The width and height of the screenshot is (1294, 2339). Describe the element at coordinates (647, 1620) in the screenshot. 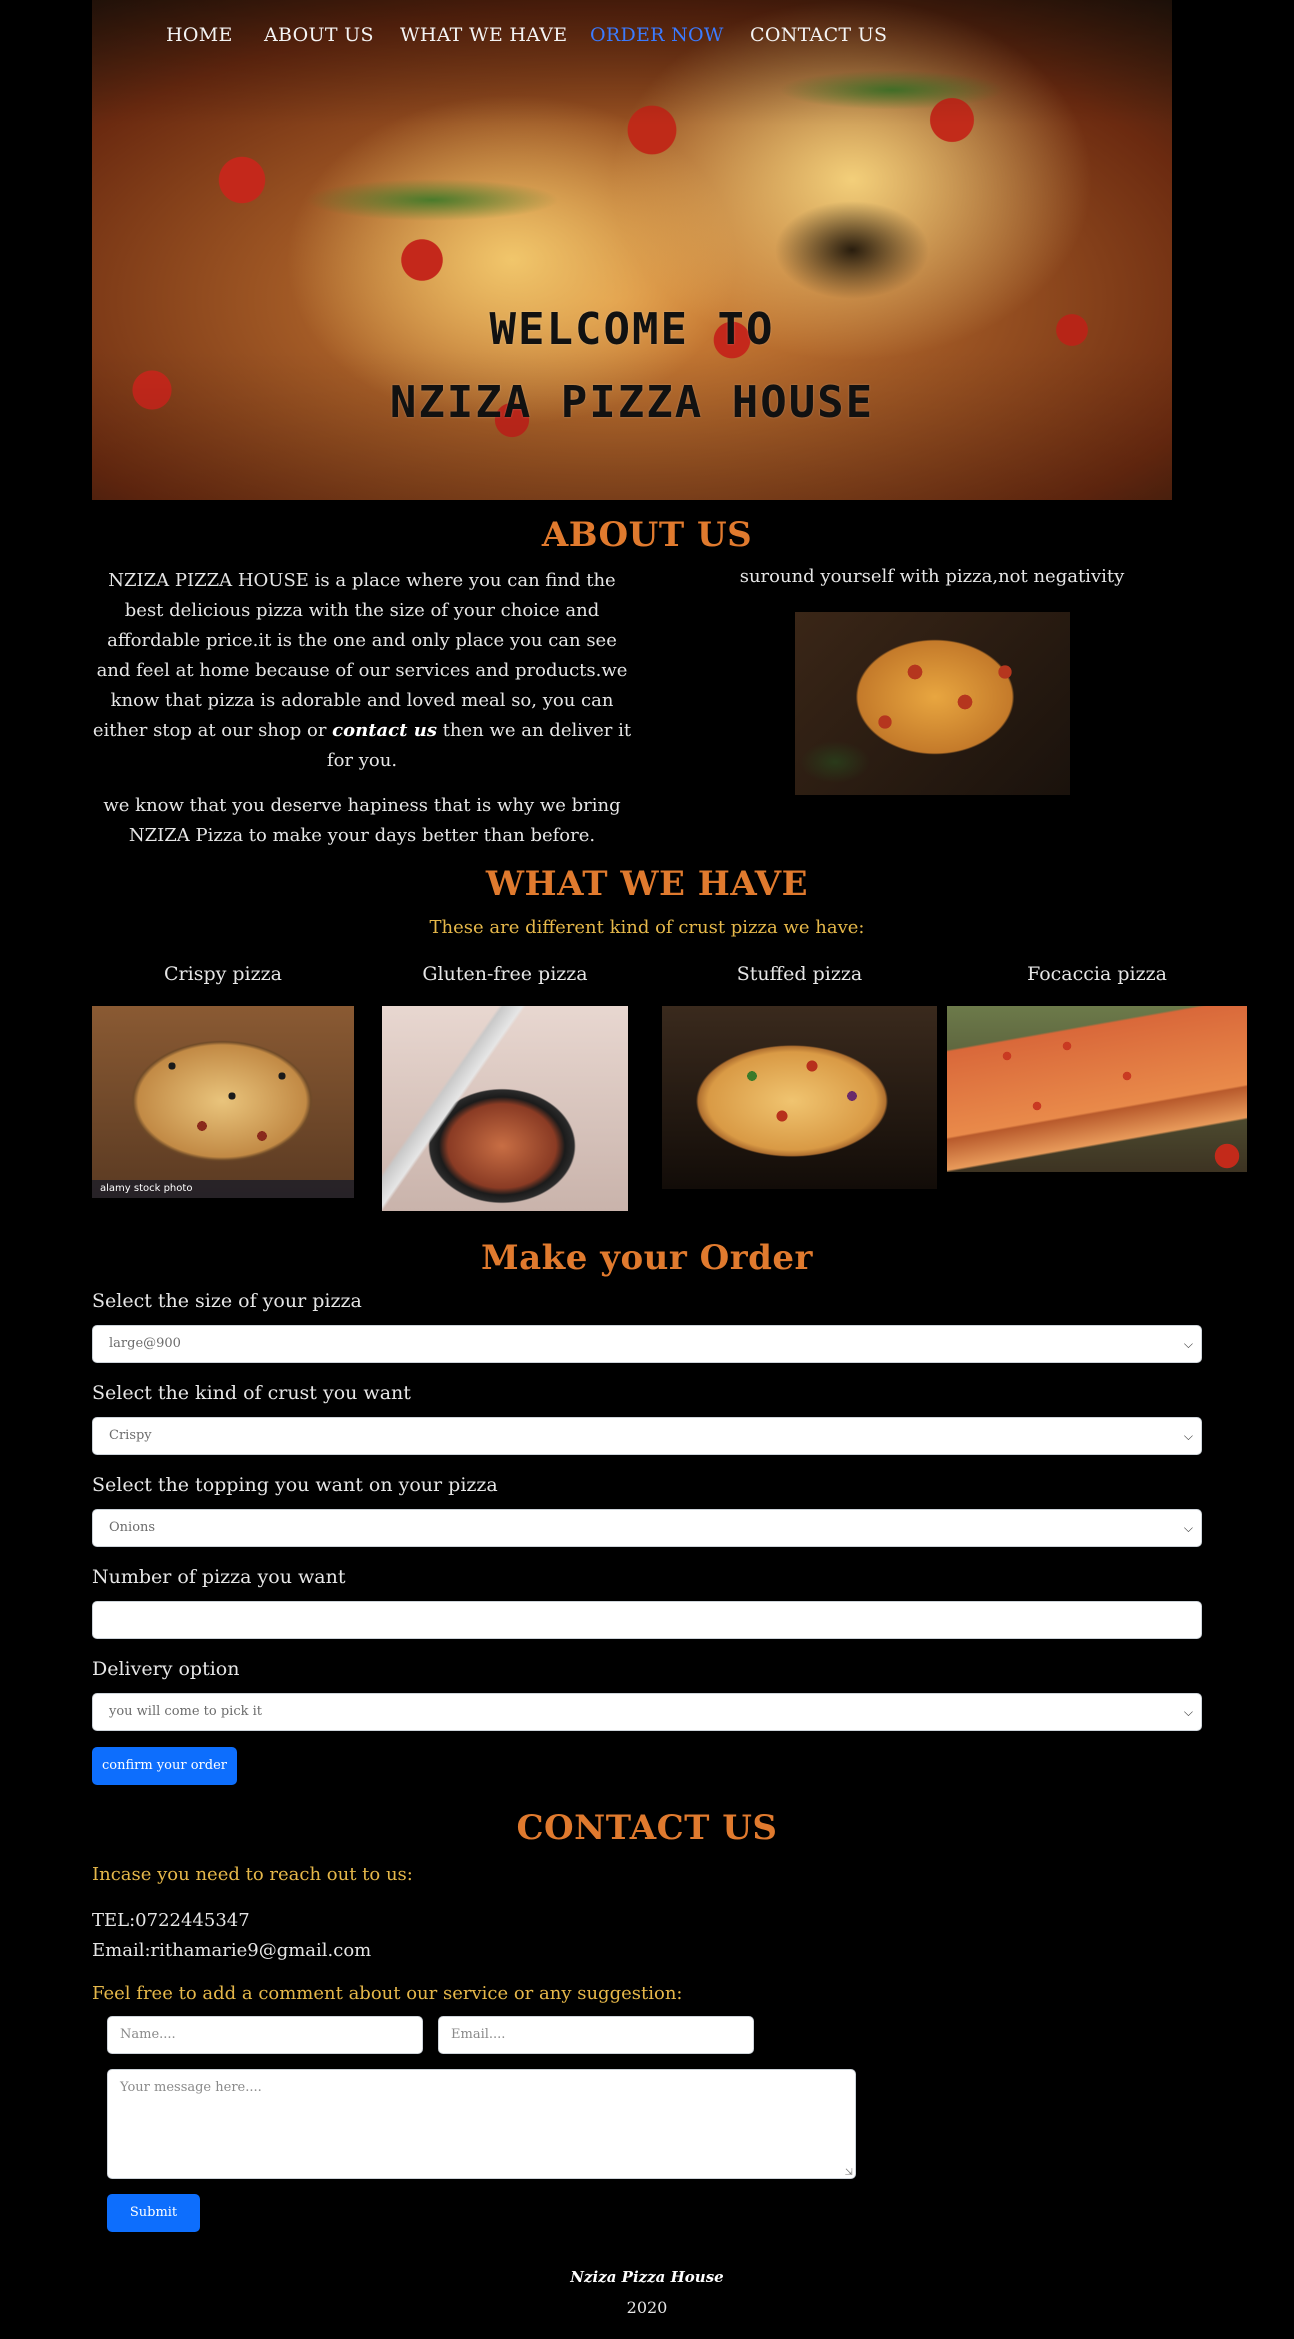

I see `number-input` at that location.